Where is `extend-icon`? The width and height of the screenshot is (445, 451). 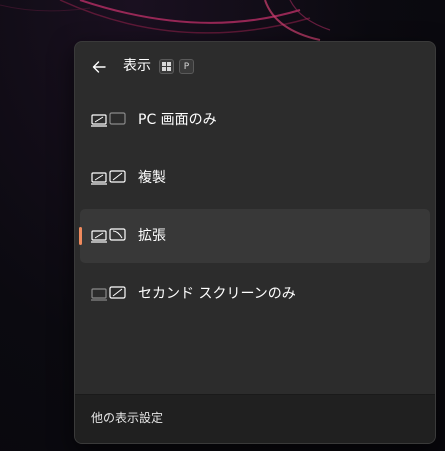 extend-icon is located at coordinates (108, 235).